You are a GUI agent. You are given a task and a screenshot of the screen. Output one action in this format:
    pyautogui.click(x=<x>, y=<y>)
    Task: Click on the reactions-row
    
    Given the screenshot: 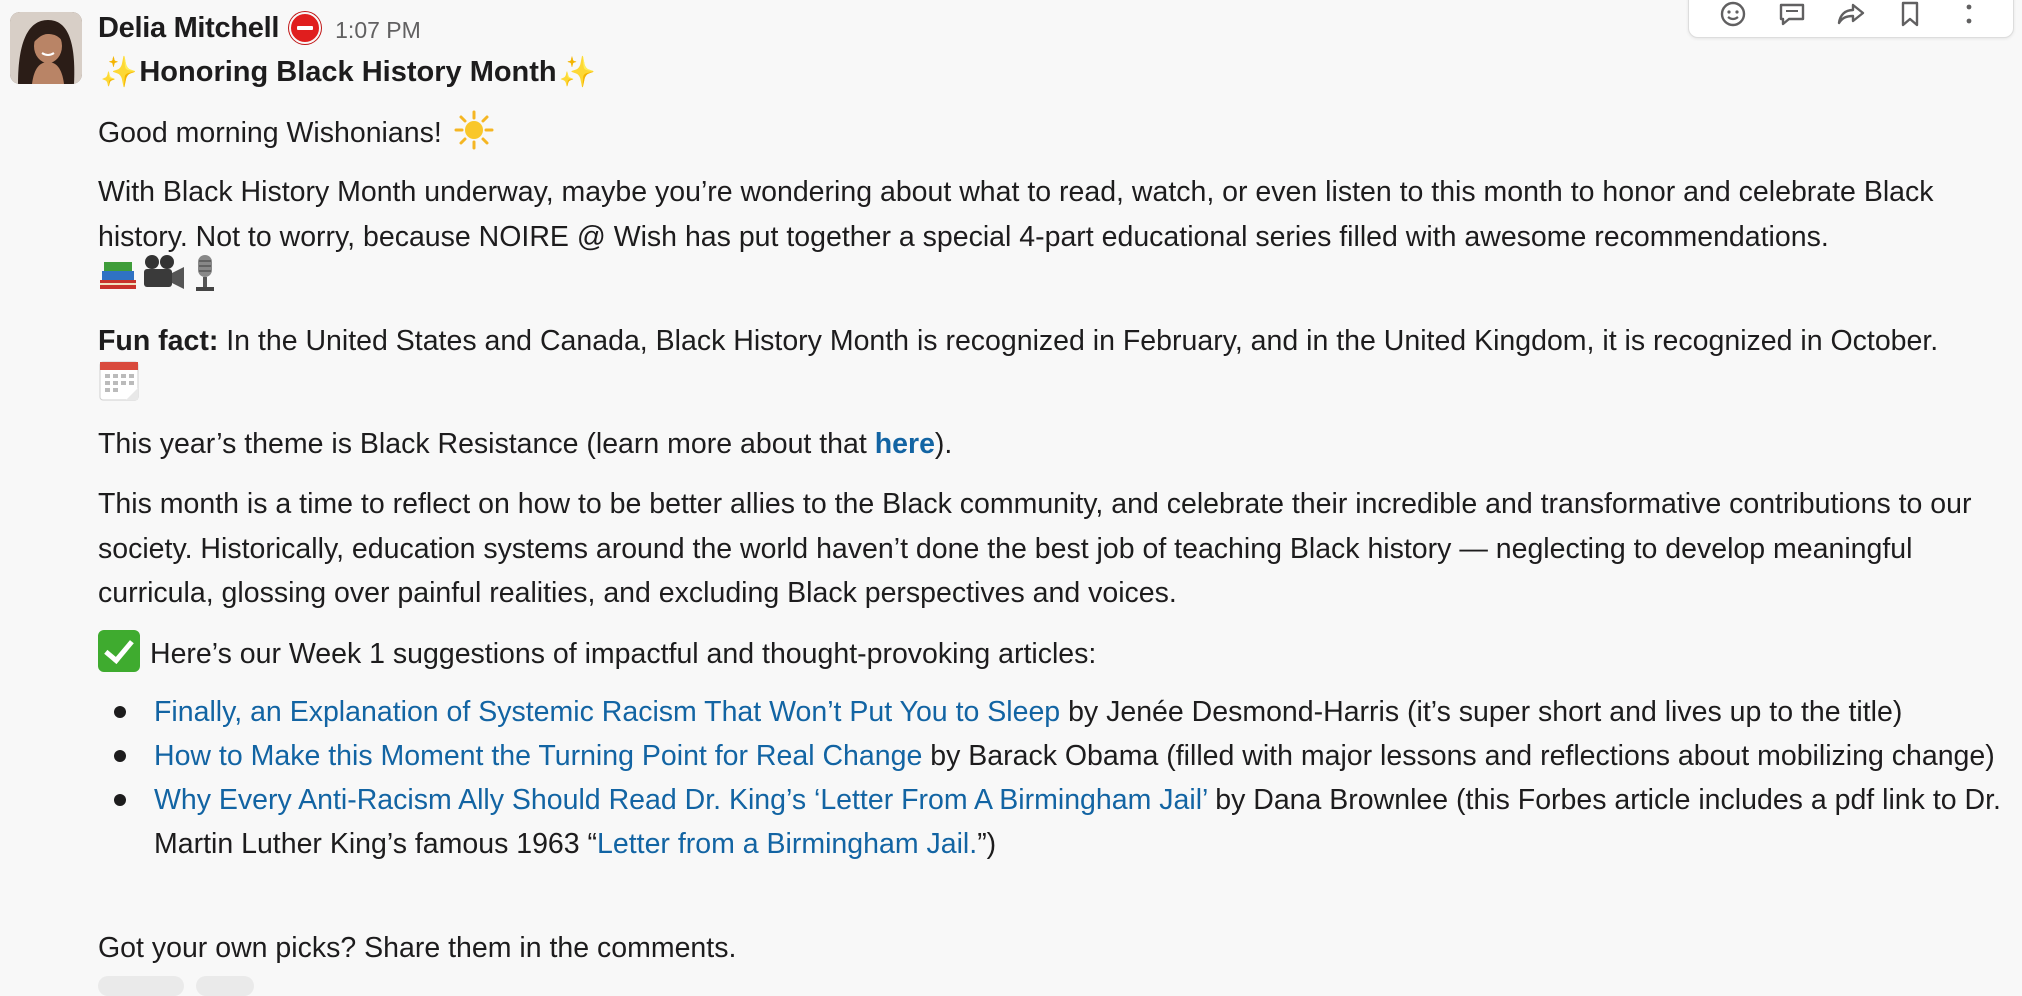 What is the action you would take?
    pyautogui.click(x=176, y=986)
    